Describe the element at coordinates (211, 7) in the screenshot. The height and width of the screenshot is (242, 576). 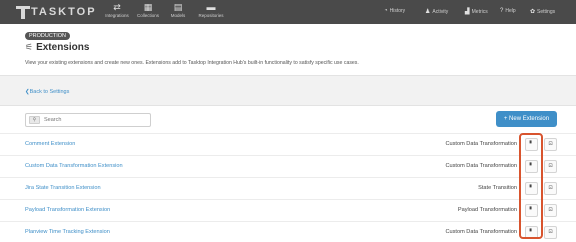
I see `repositories-icon: ▬` at that location.